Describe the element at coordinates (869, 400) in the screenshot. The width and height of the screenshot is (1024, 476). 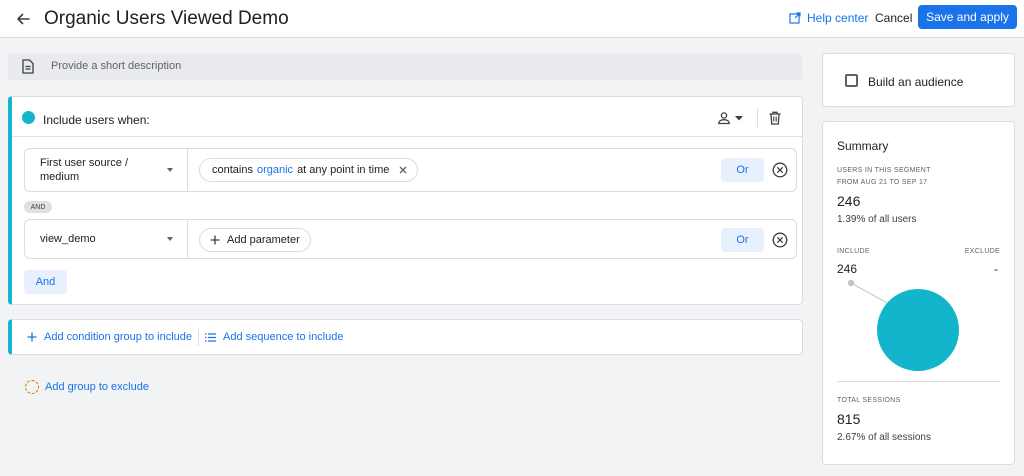
I see `sessions-caption: TOTAL SESSIONS` at that location.